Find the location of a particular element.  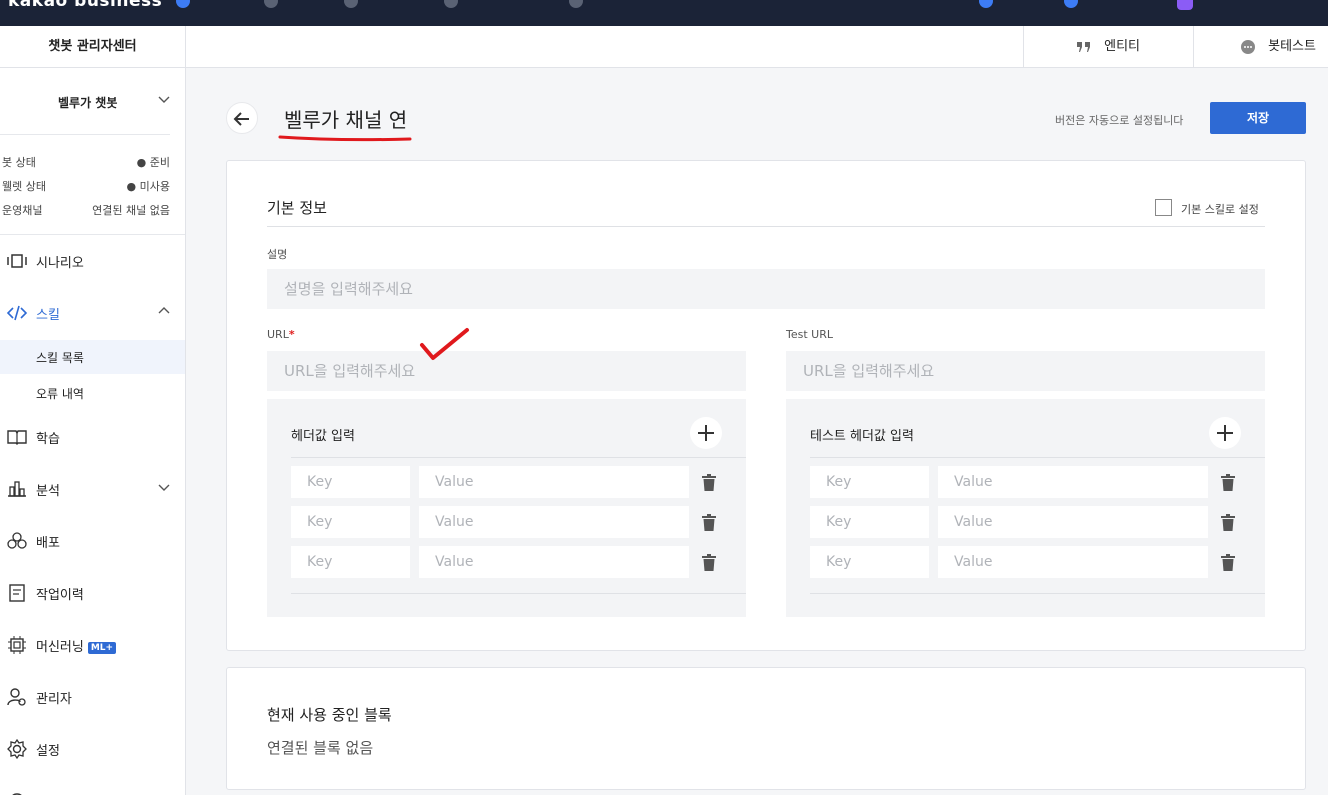

sidebar-item-label: 배포 is located at coordinates (48, 543).